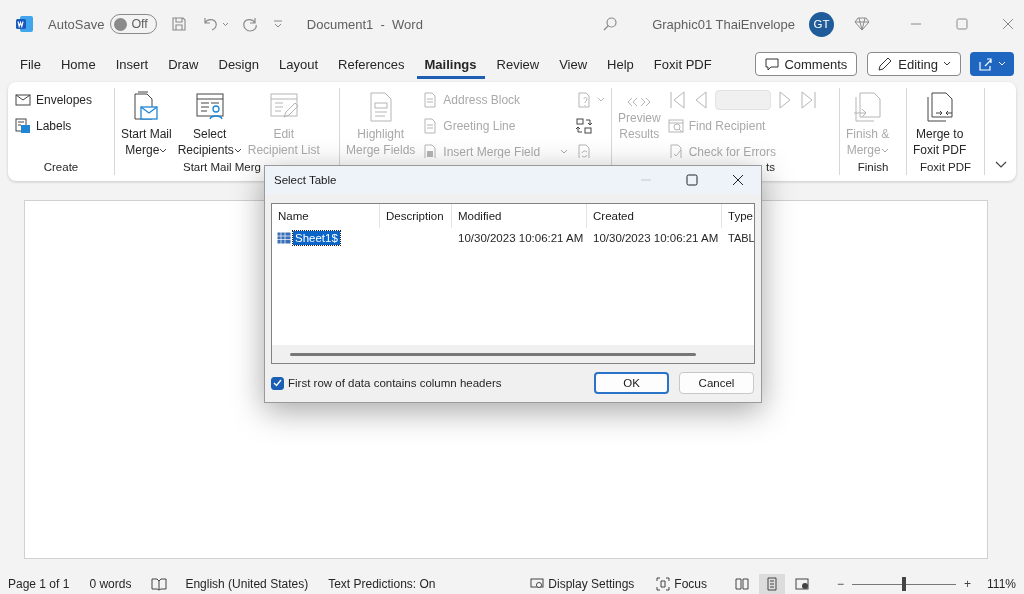 The height and width of the screenshot is (594, 1024). Describe the element at coordinates (945, 166) in the screenshot. I see `group-label: Foxit PDF` at that location.